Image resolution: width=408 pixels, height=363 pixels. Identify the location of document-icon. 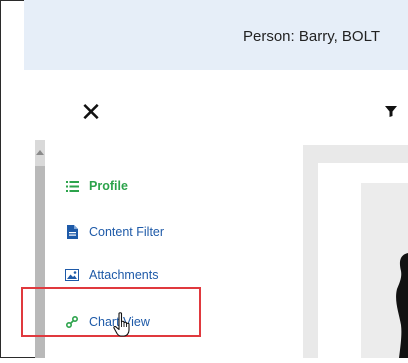
(72, 232).